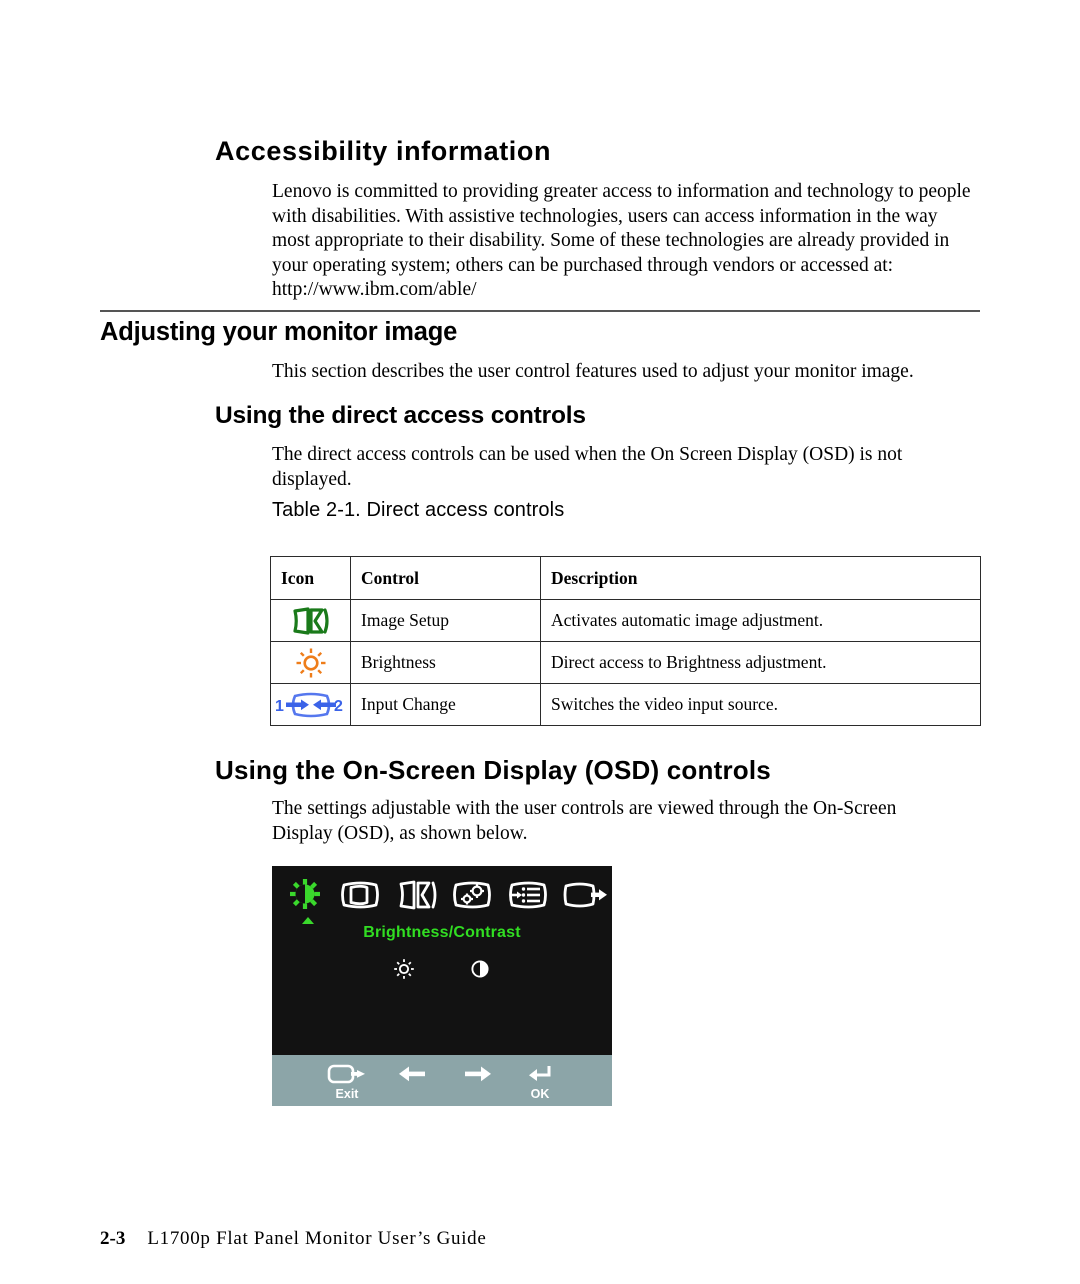 The image size is (1080, 1284). I want to click on table-cell-description: Activates automatic image adjustment., so click(760, 620).